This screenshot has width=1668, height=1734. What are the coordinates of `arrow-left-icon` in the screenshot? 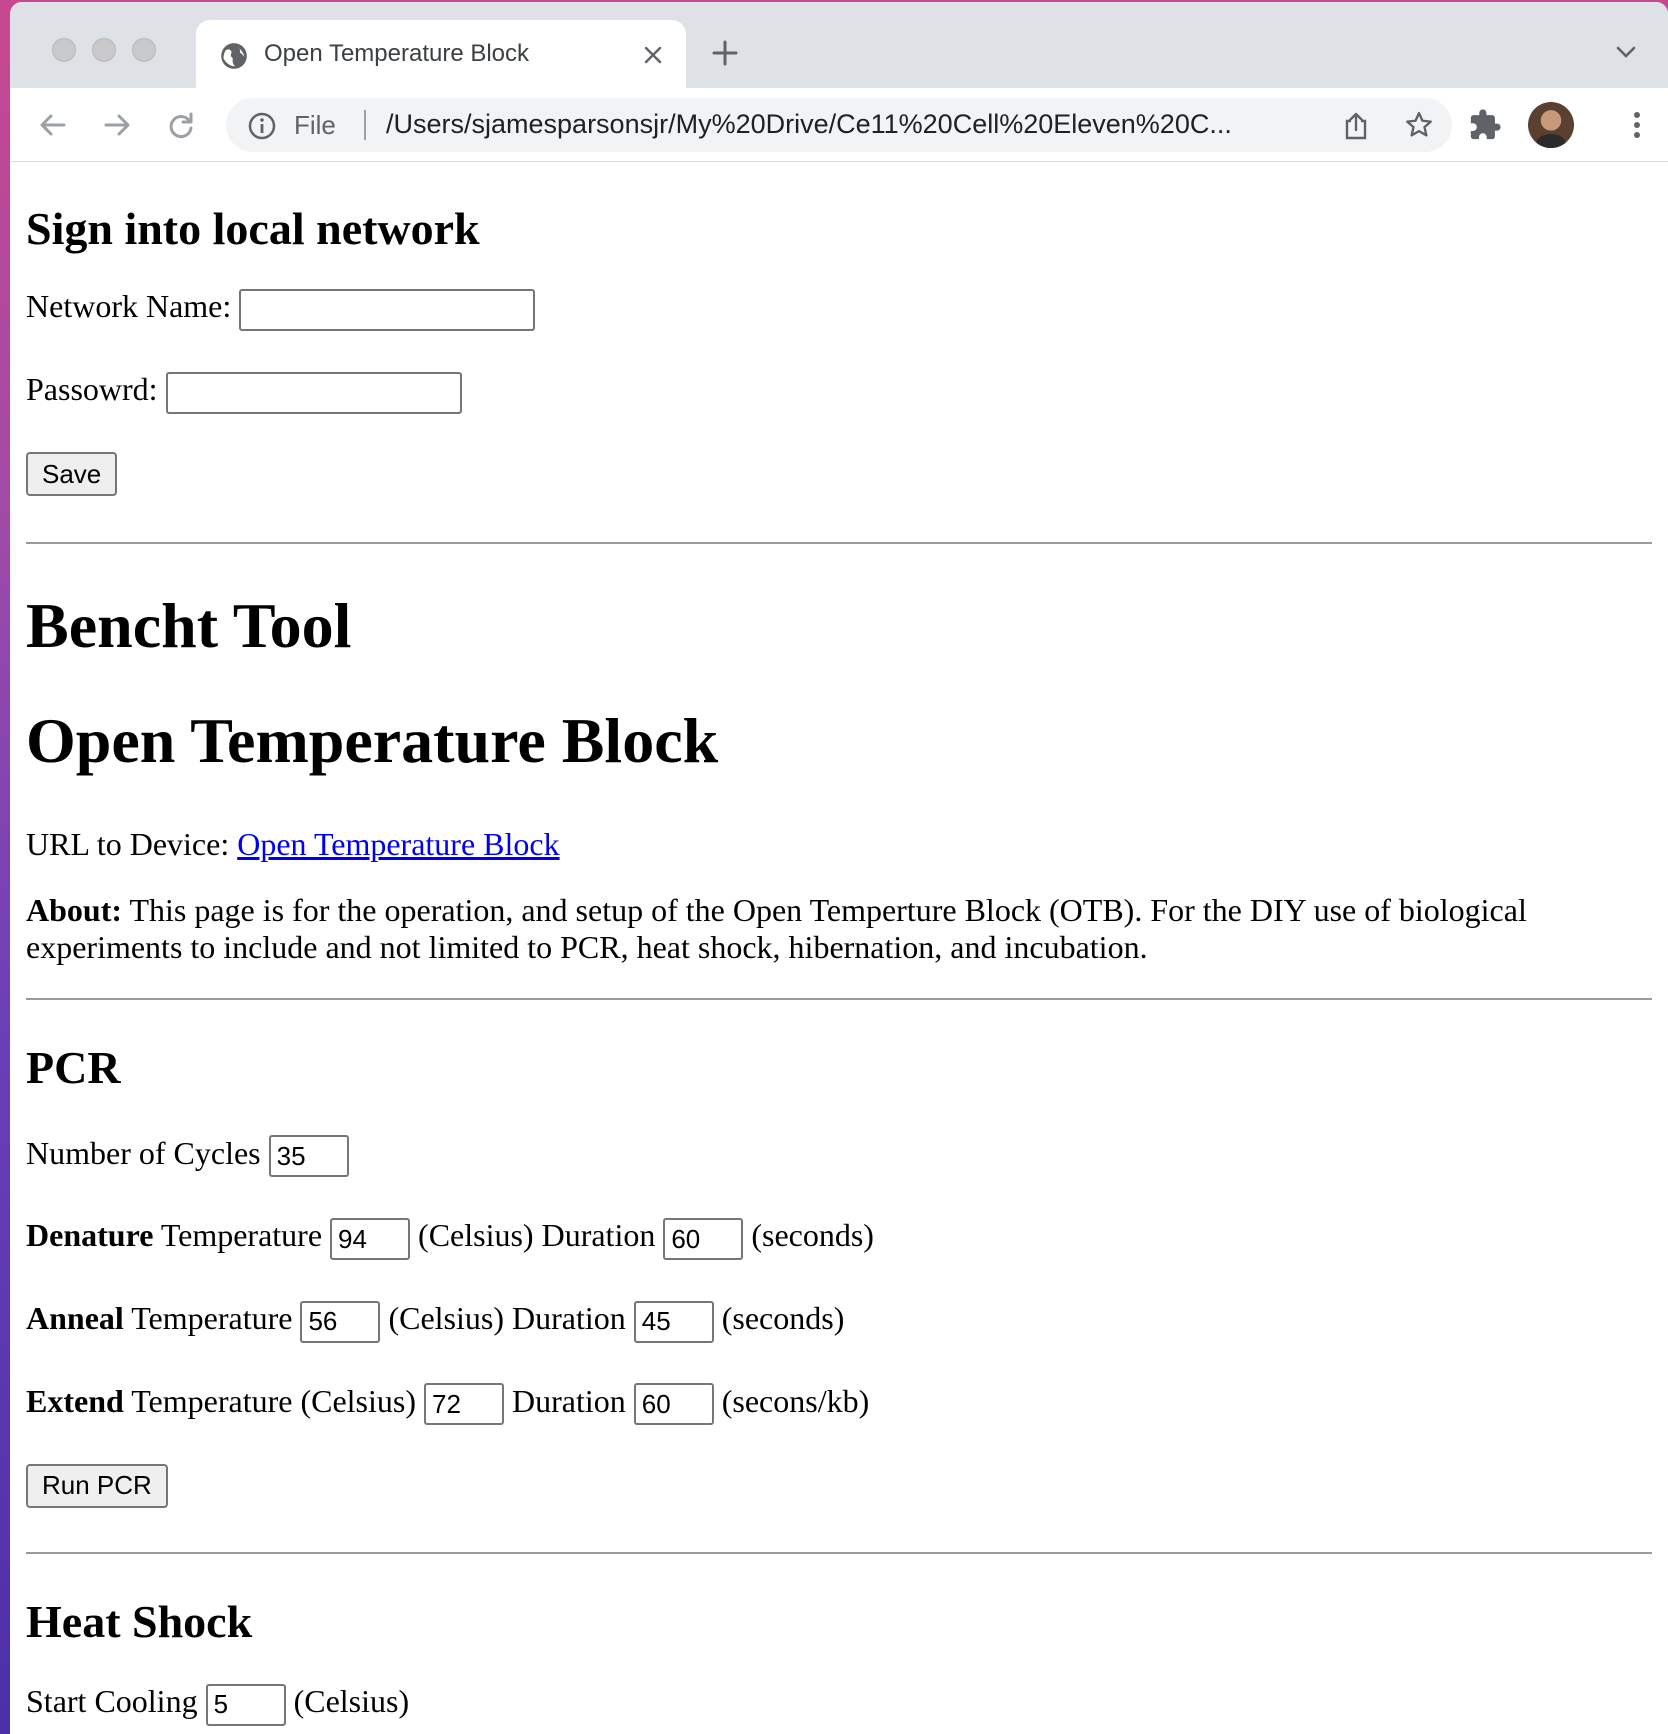 It's located at (53, 125).